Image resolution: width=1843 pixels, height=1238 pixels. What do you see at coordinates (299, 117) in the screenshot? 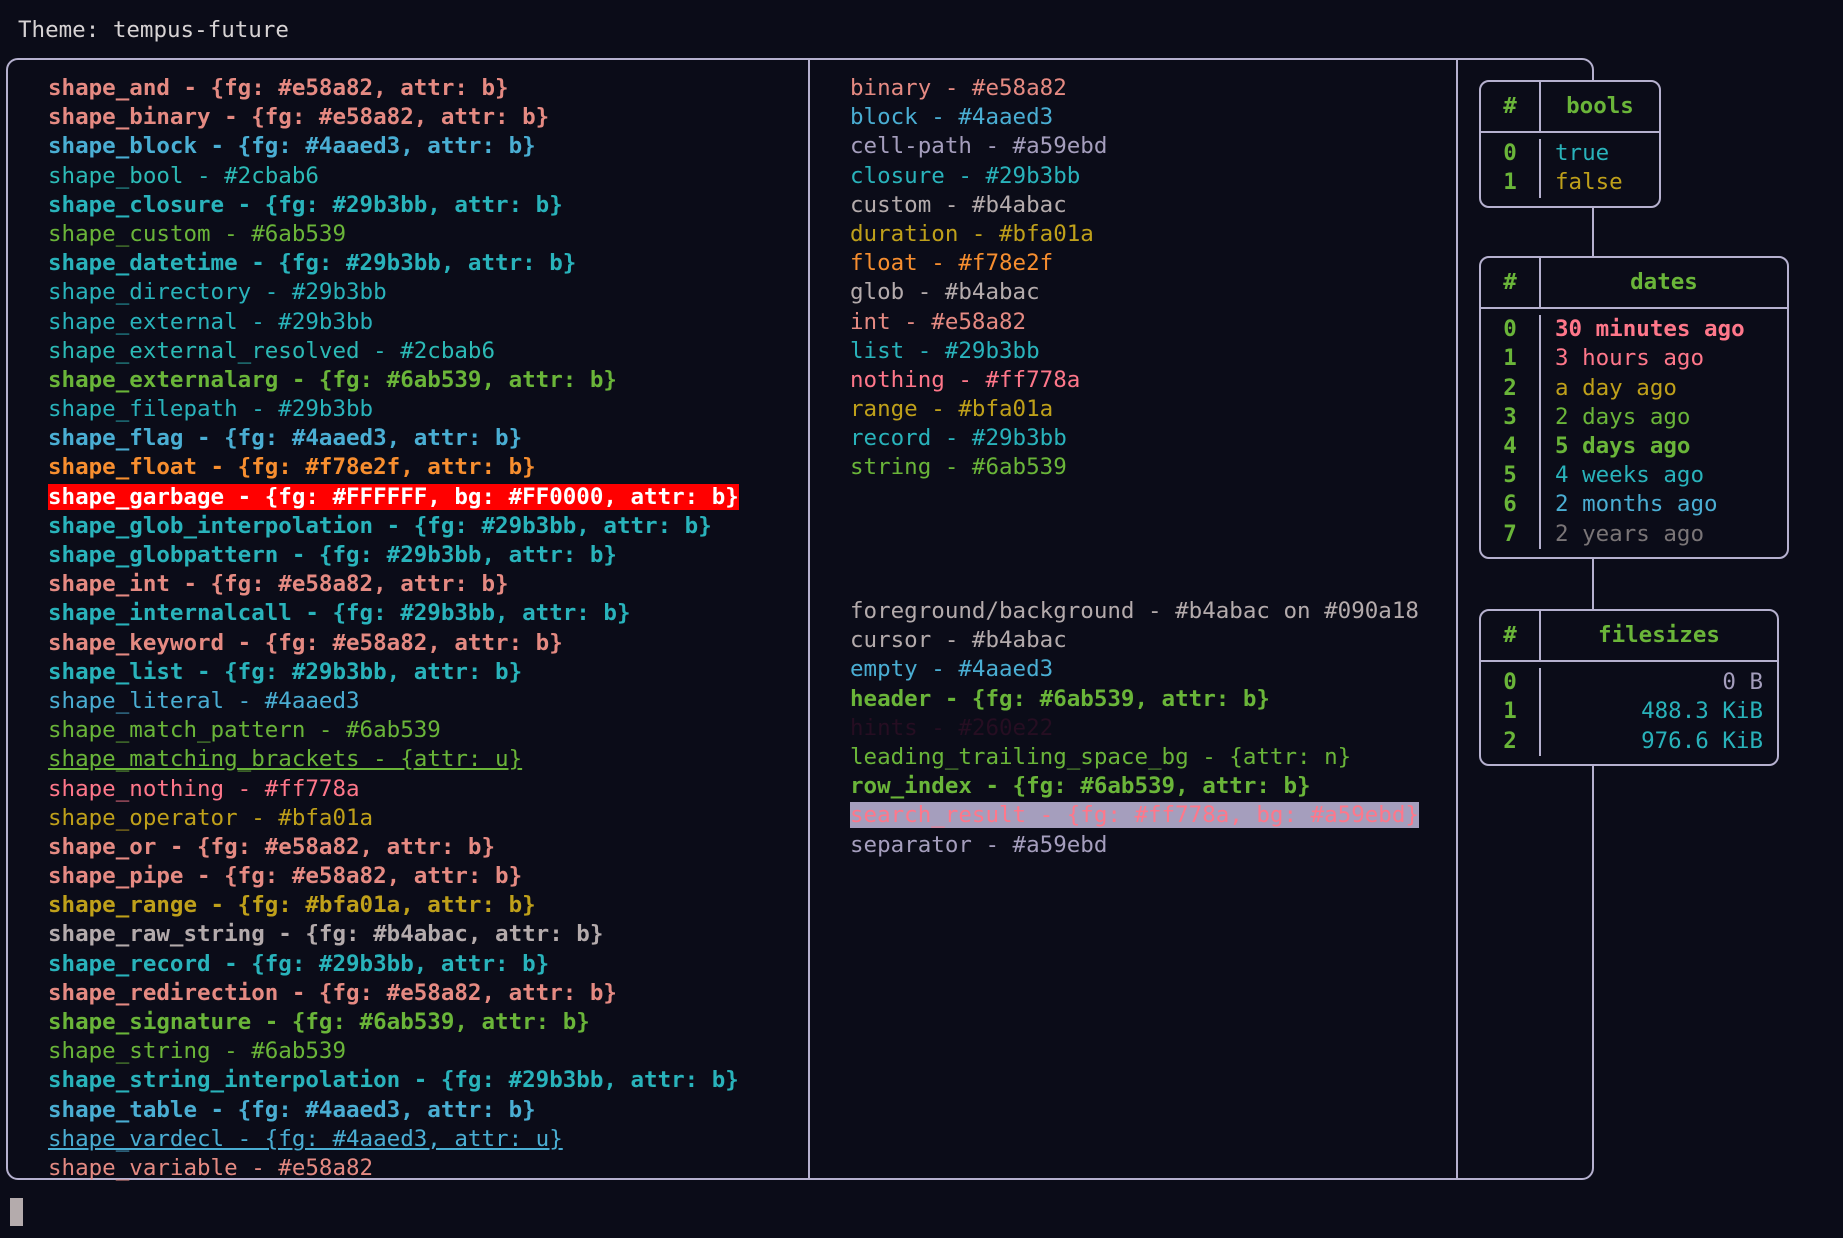
I see `shape-label: shape_binary - {fg: #e58a82, attr: b}` at bounding box center [299, 117].